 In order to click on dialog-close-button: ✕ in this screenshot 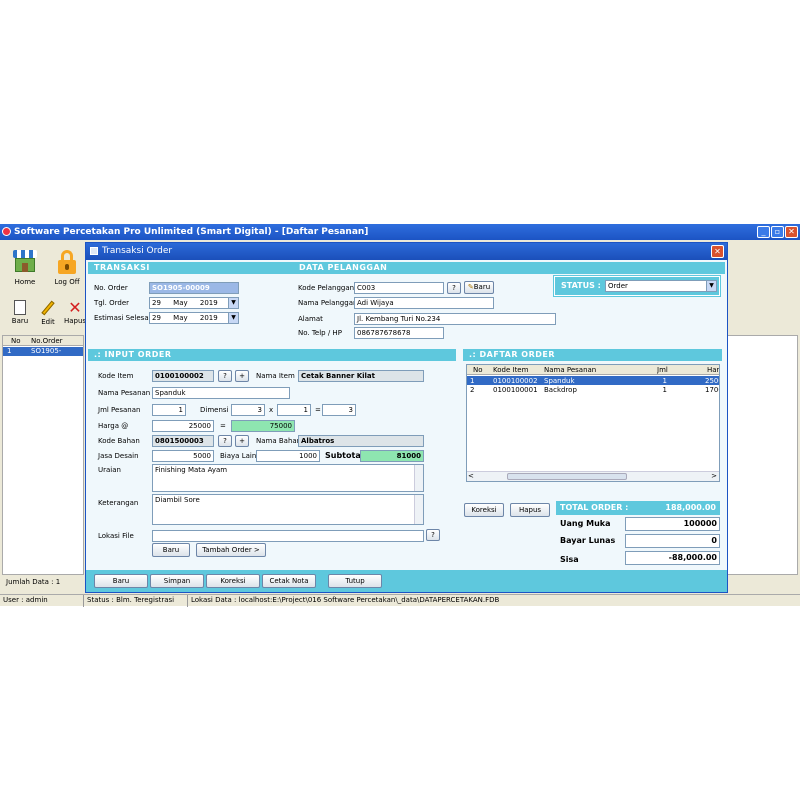, I will do `click(717, 251)`.